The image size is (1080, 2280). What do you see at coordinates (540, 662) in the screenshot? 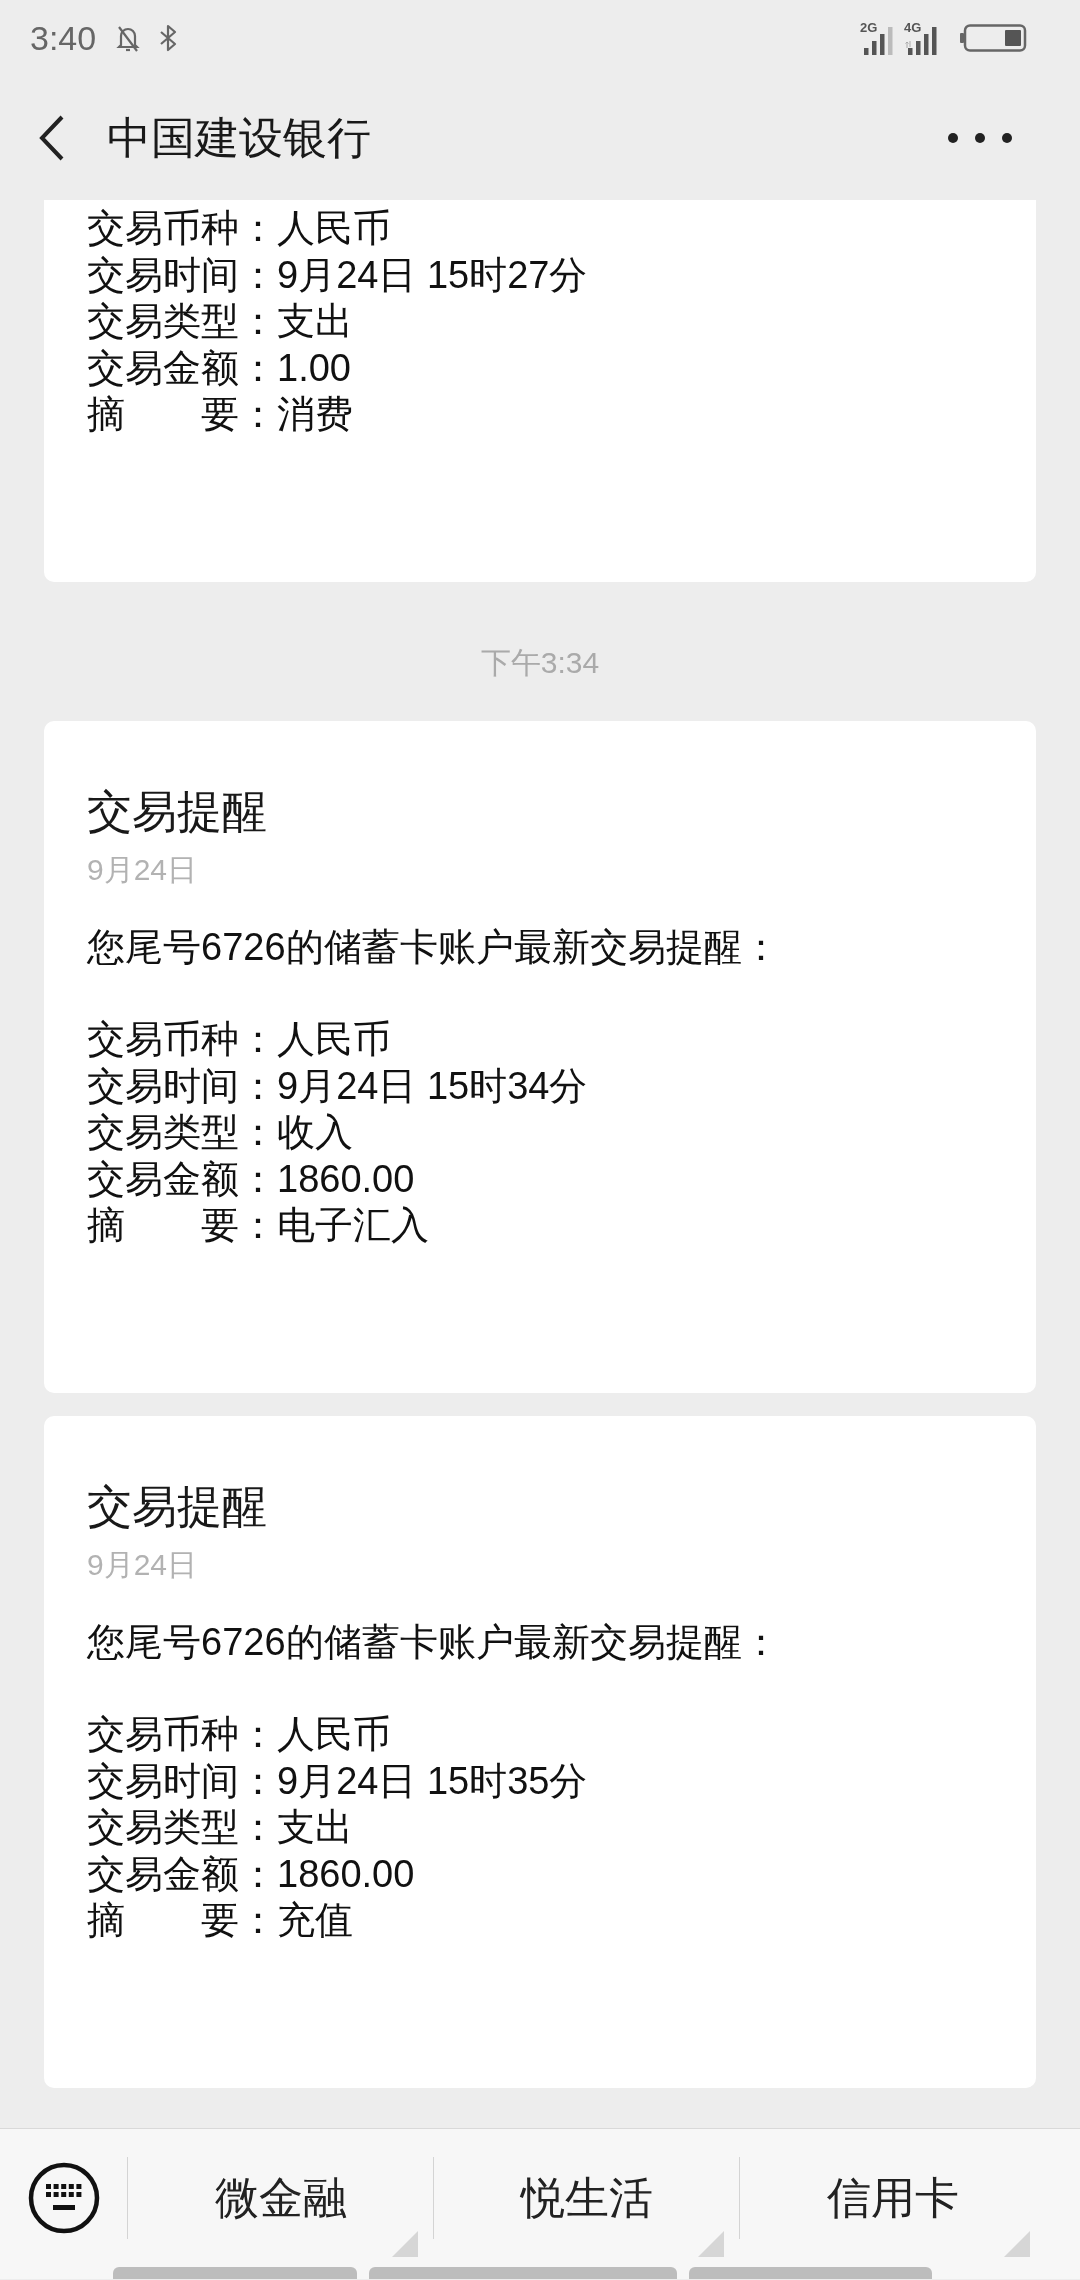
I see `message-timestamp: 下午3:34` at bounding box center [540, 662].